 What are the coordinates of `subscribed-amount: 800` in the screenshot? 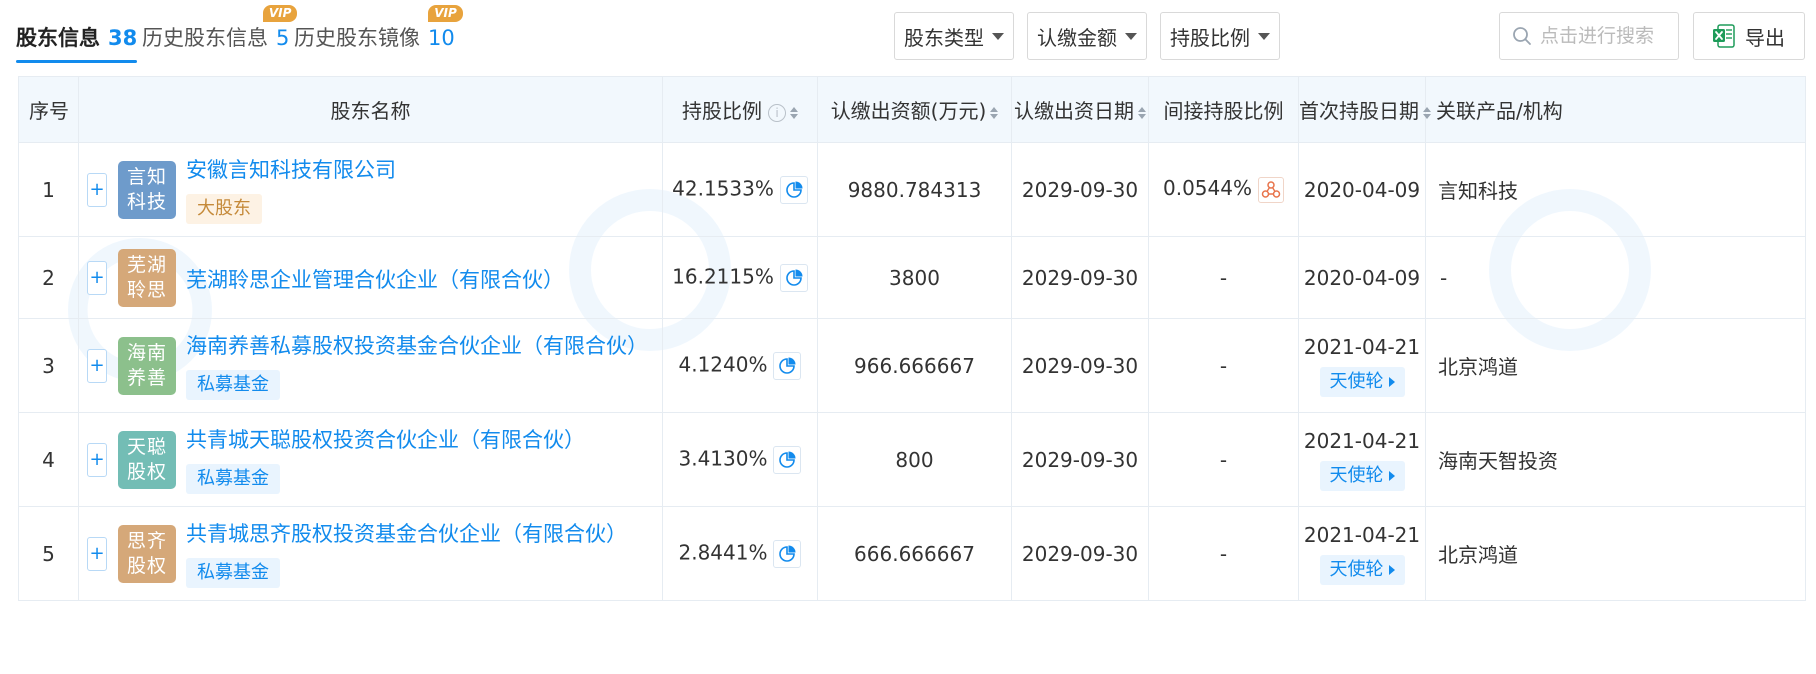 It's located at (914, 459).